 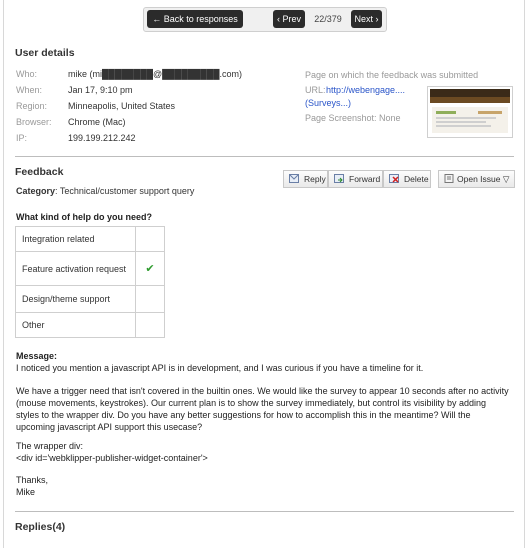 I want to click on delete-button: Delete, so click(x=407, y=179).